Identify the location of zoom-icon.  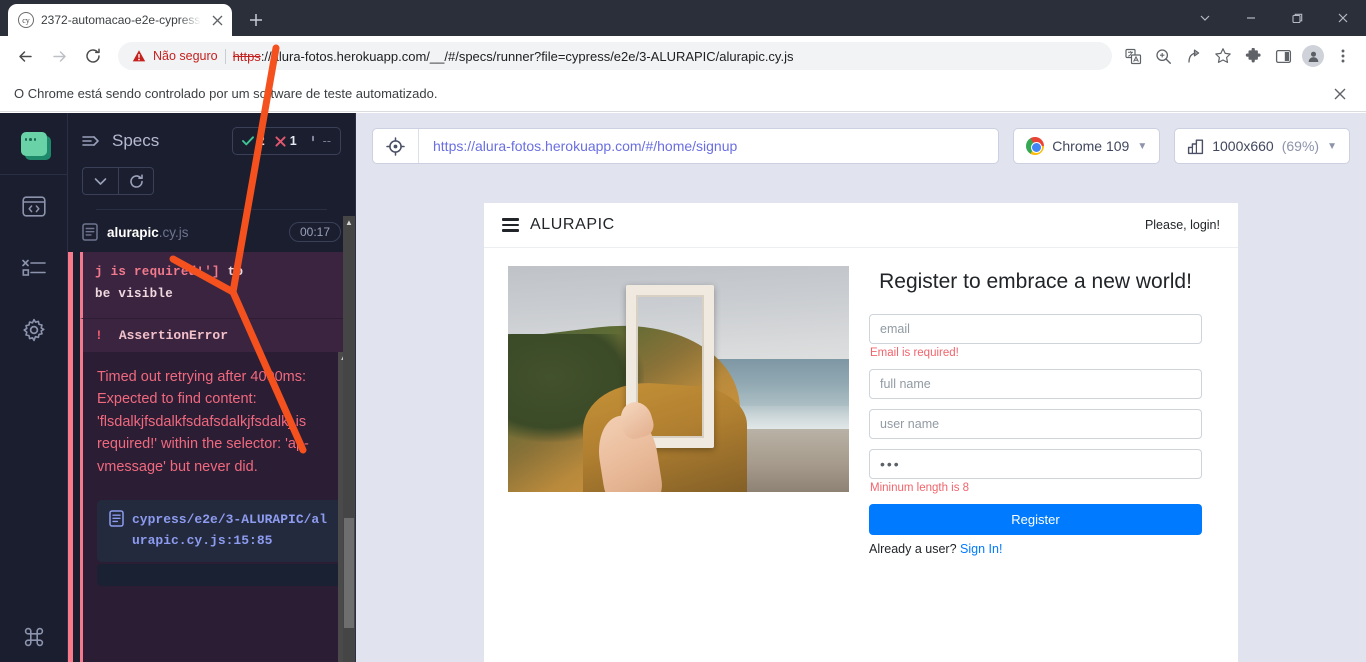
(1163, 56).